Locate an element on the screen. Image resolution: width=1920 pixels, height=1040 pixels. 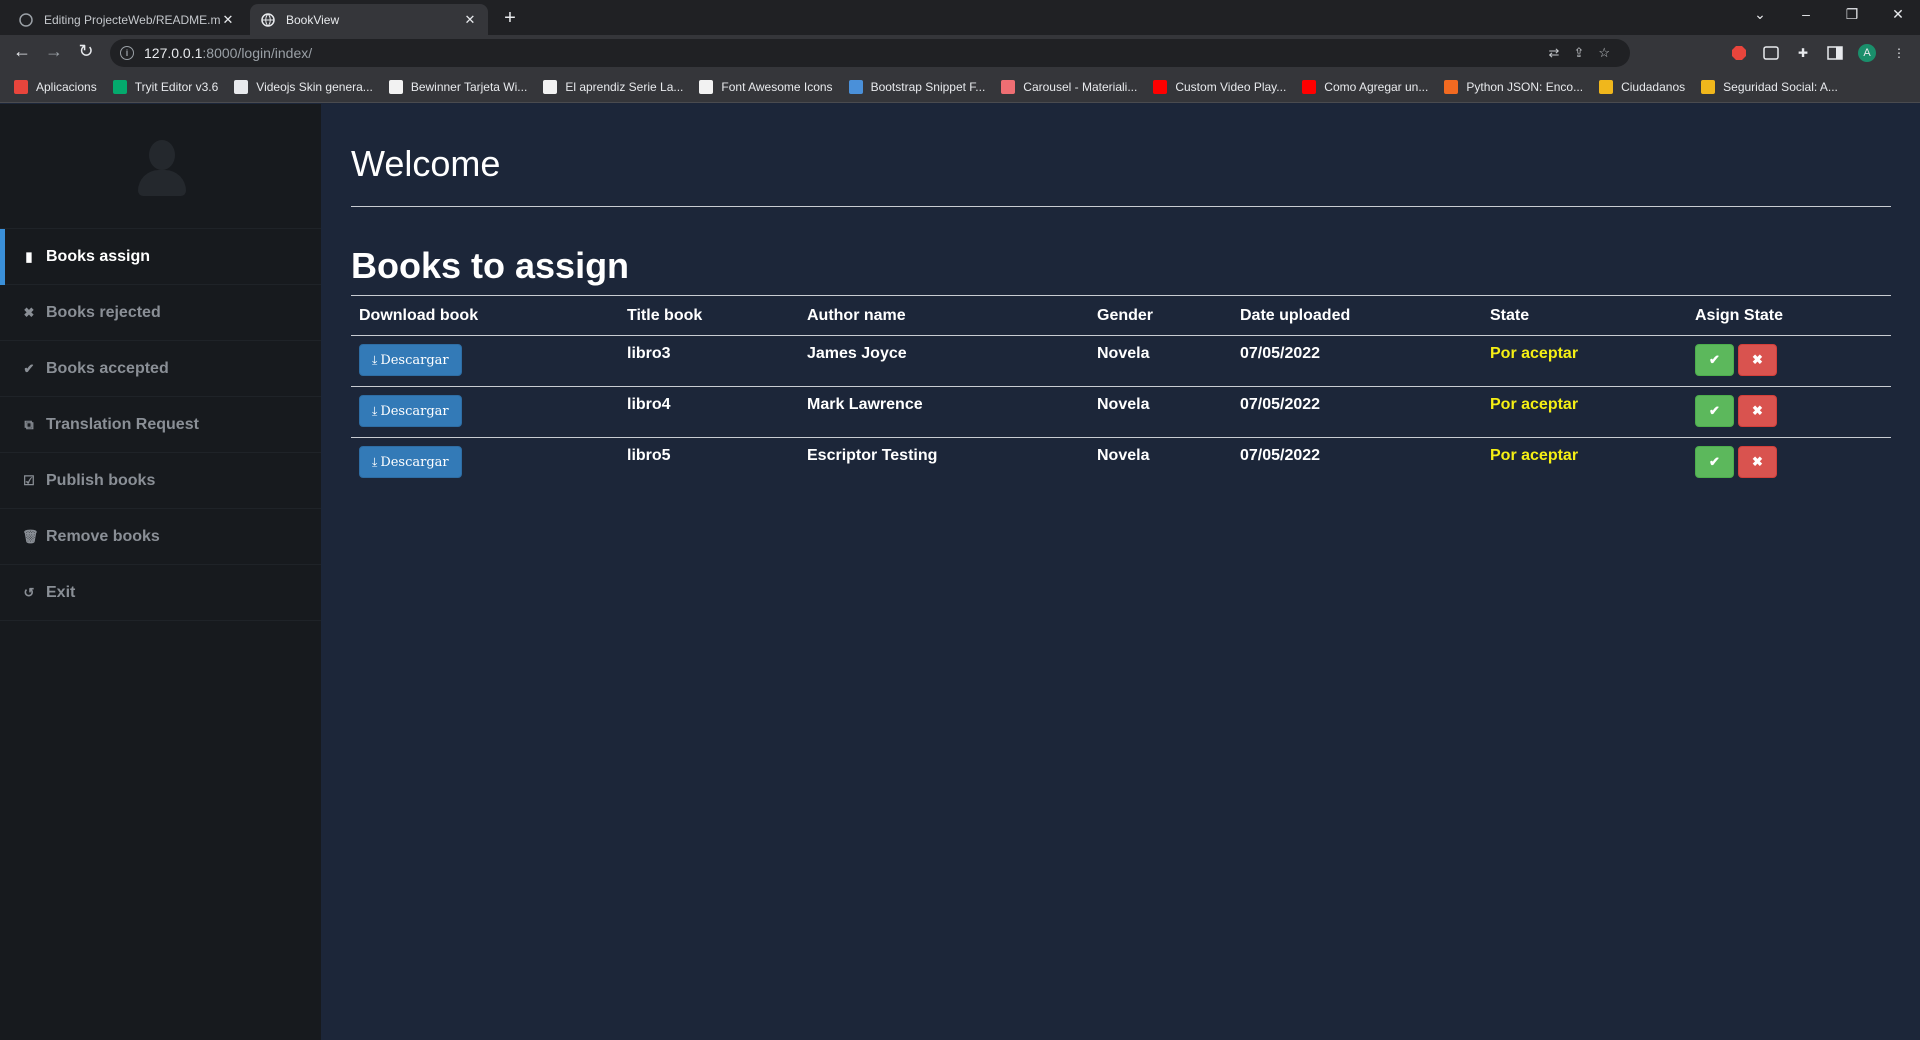
share-icon: ⇪ is located at coordinates (1578, 53).